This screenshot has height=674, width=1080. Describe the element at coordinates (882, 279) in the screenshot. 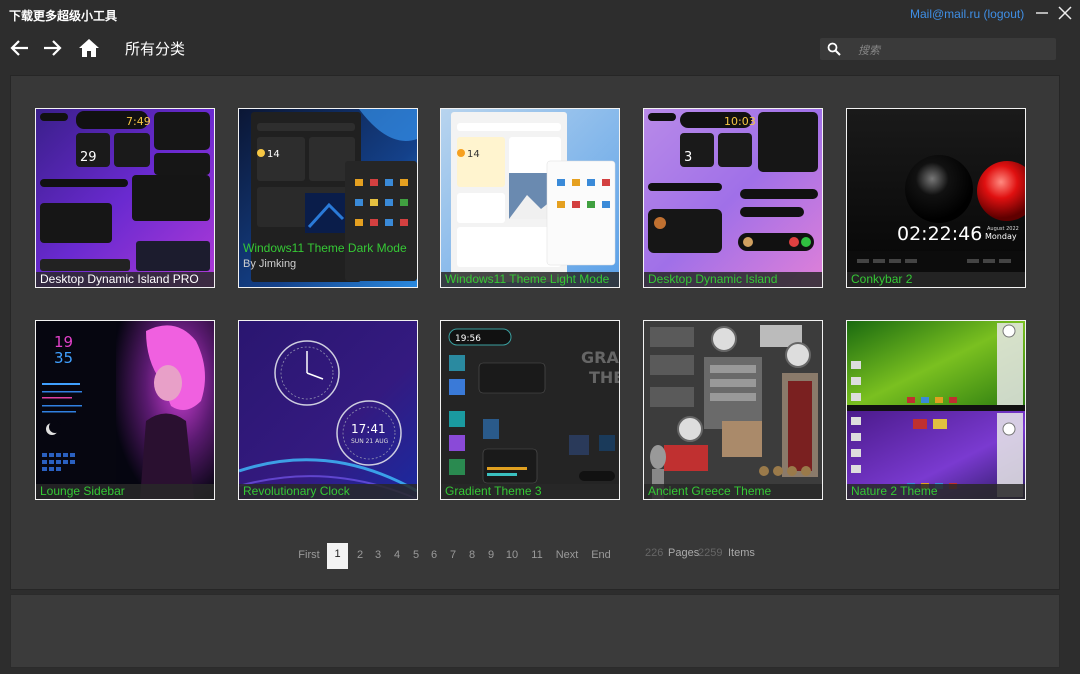

I see `tile-title: Conkybar 2` at that location.